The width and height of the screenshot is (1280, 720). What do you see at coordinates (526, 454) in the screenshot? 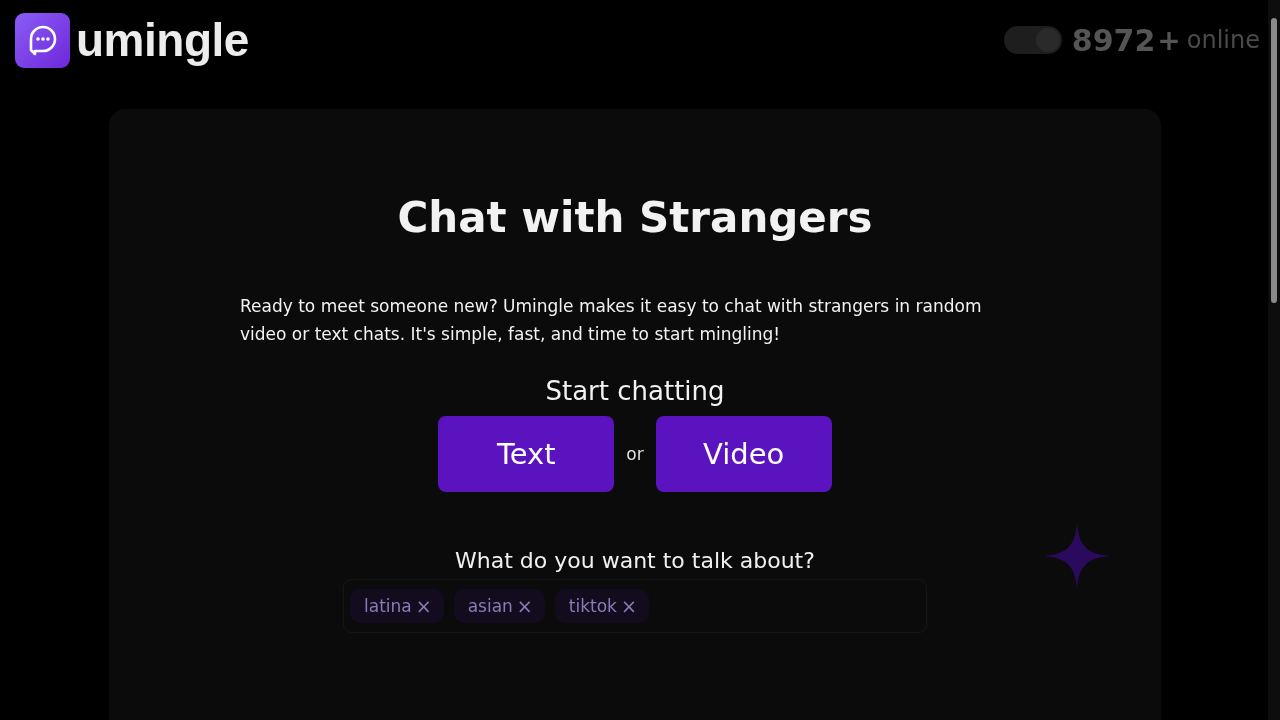
I see `text-chat-button: Text` at bounding box center [526, 454].